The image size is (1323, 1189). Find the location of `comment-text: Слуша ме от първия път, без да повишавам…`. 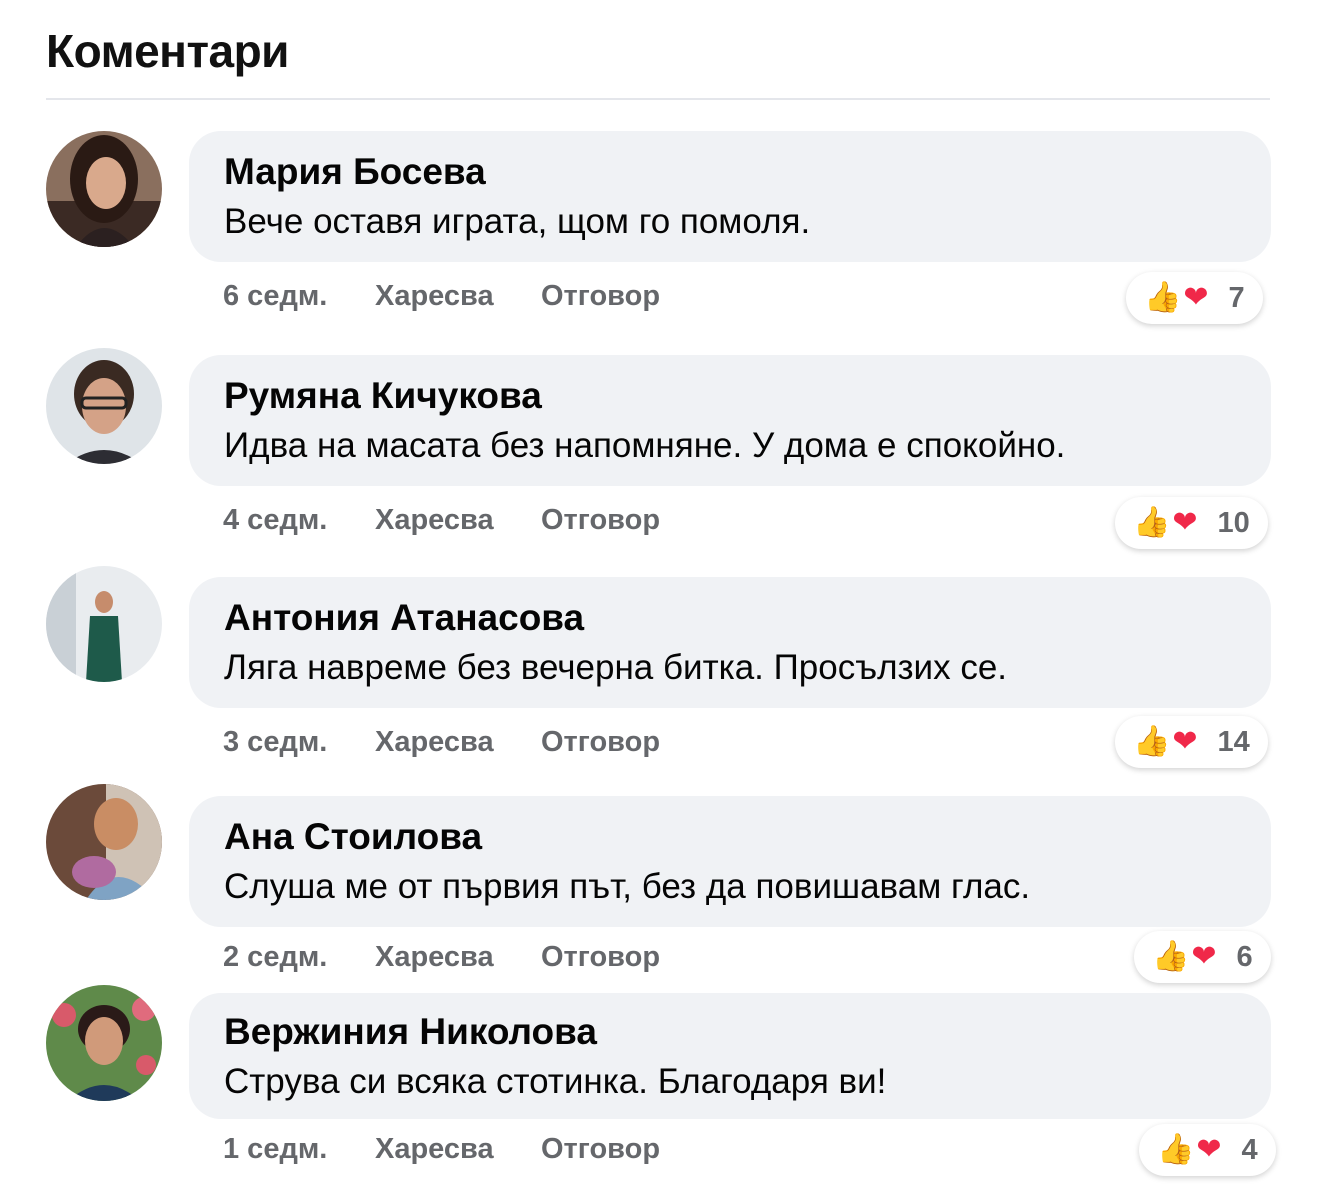

comment-text: Слуша ме от първия път, без да повишавам… is located at coordinates (627, 886).